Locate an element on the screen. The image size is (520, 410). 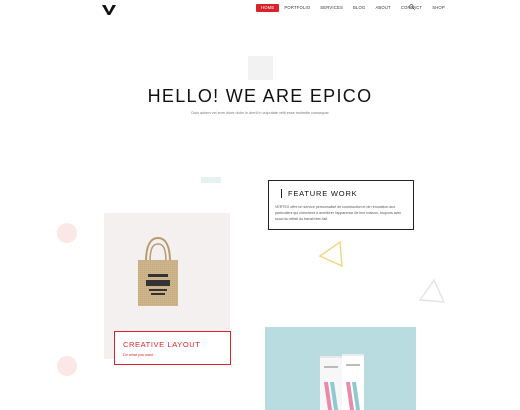
feature-title: FEATURE WORK is located at coordinates (319, 193).